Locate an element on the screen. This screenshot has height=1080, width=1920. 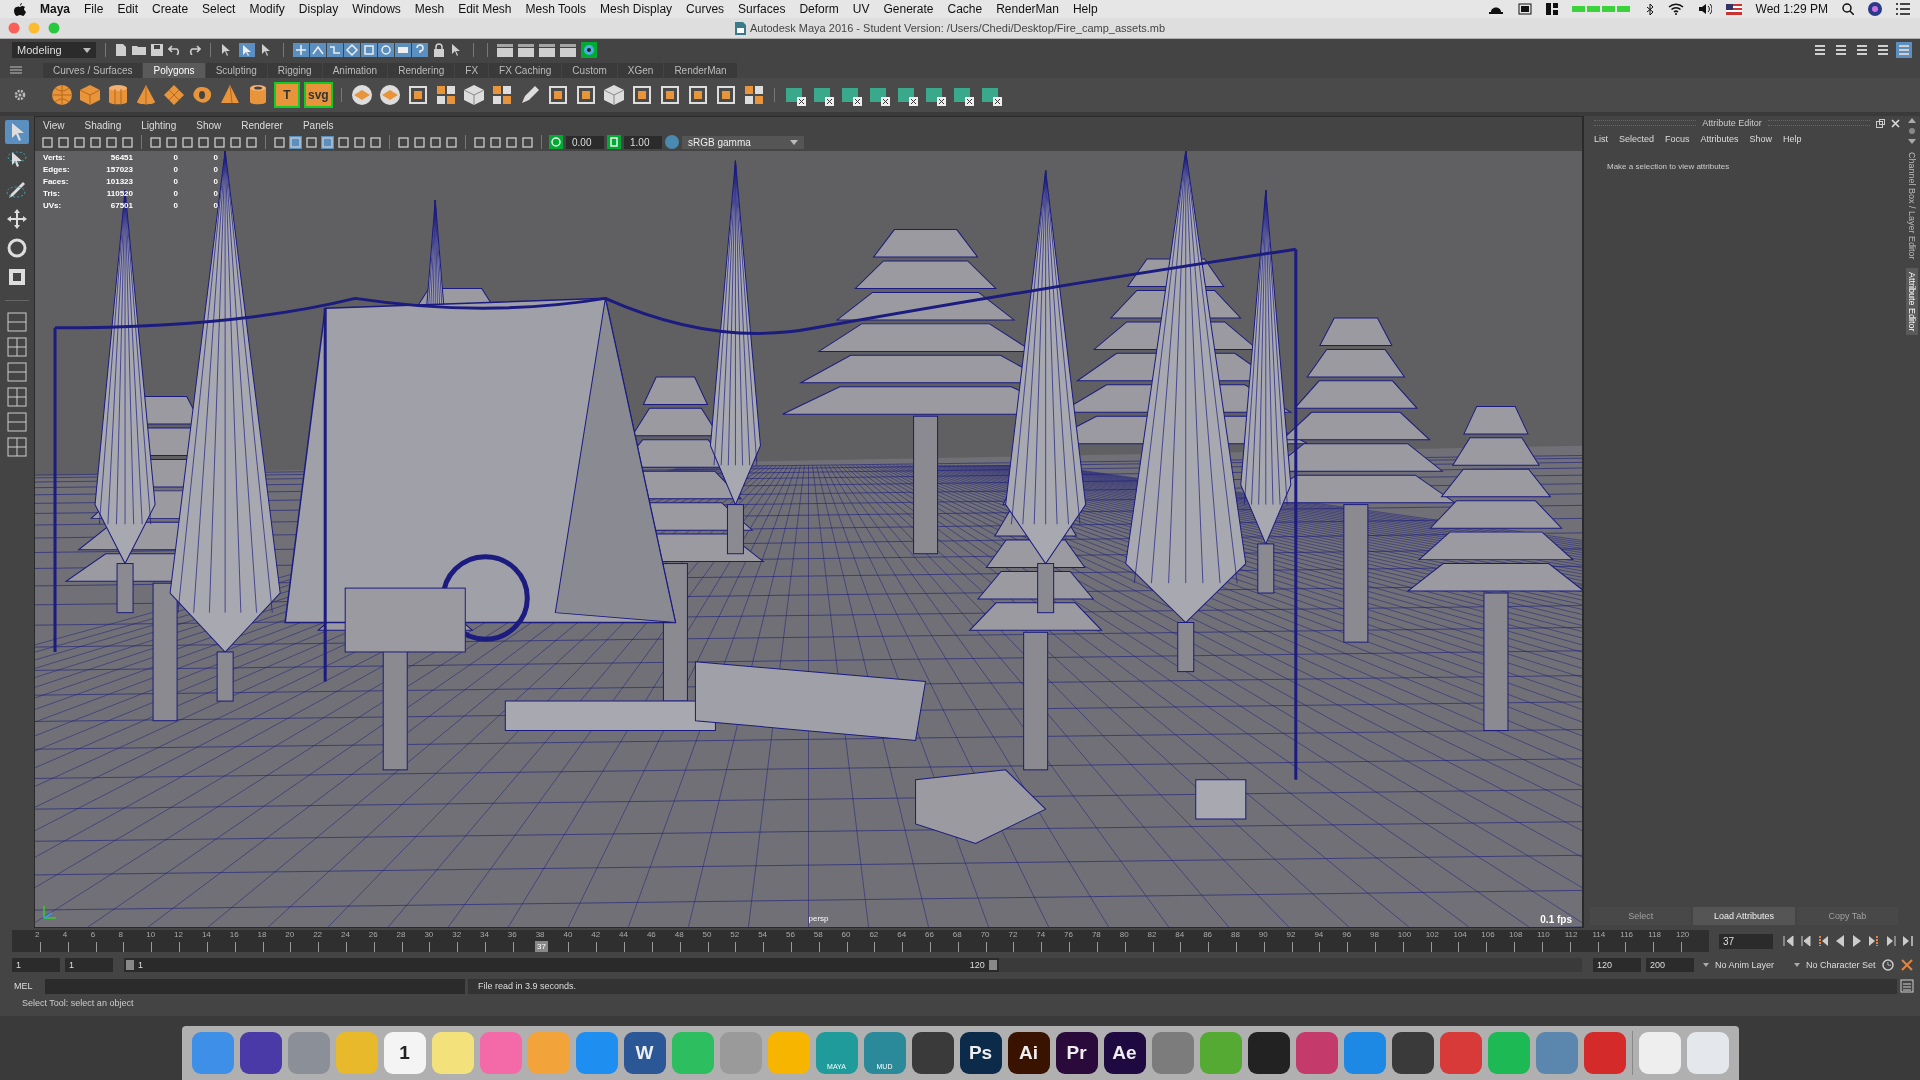
wifi-icon is located at coordinates (1675, 9).